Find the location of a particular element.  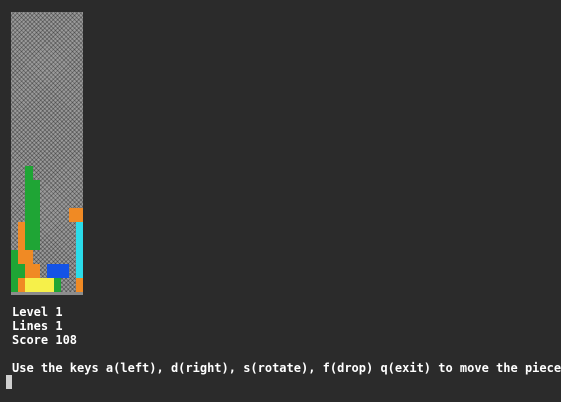

game-board is located at coordinates (47, 152).